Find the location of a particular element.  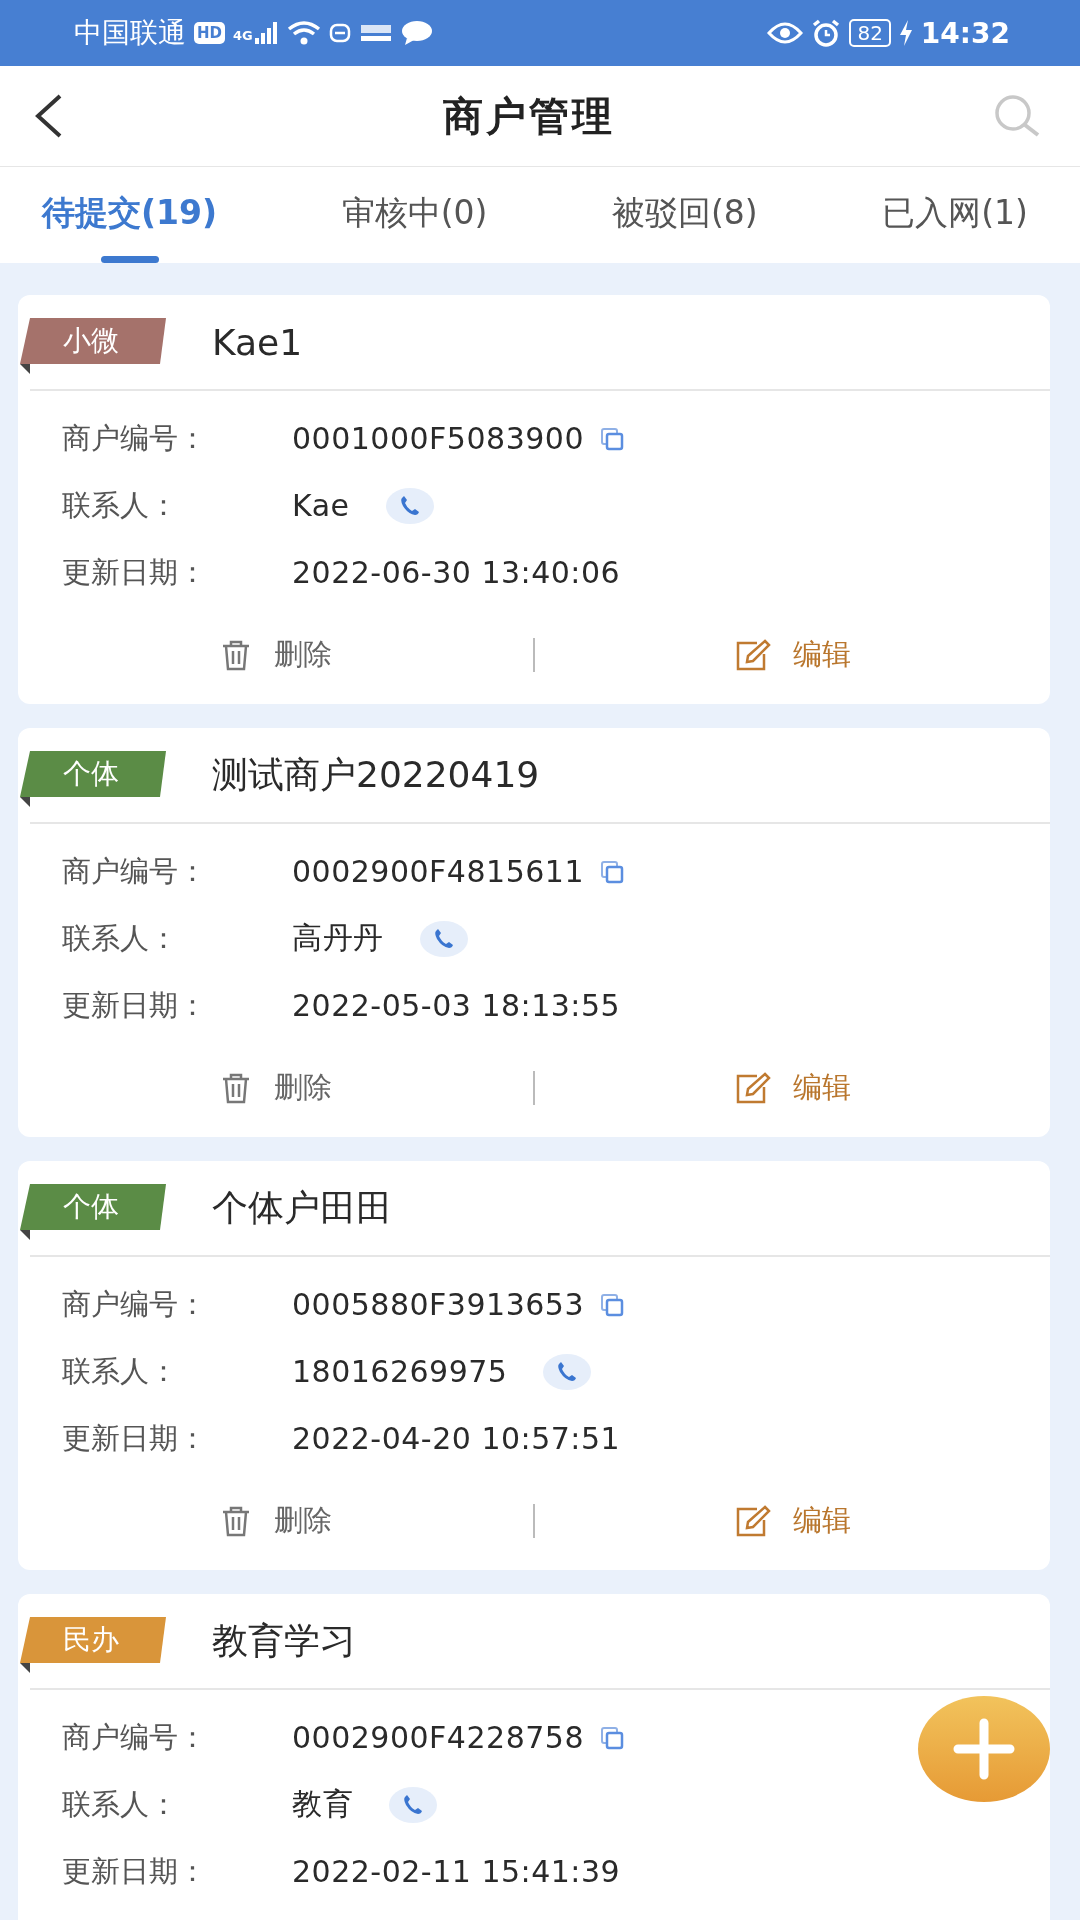

field-value: 0005880F3913653 is located at coordinates (438, 1304).